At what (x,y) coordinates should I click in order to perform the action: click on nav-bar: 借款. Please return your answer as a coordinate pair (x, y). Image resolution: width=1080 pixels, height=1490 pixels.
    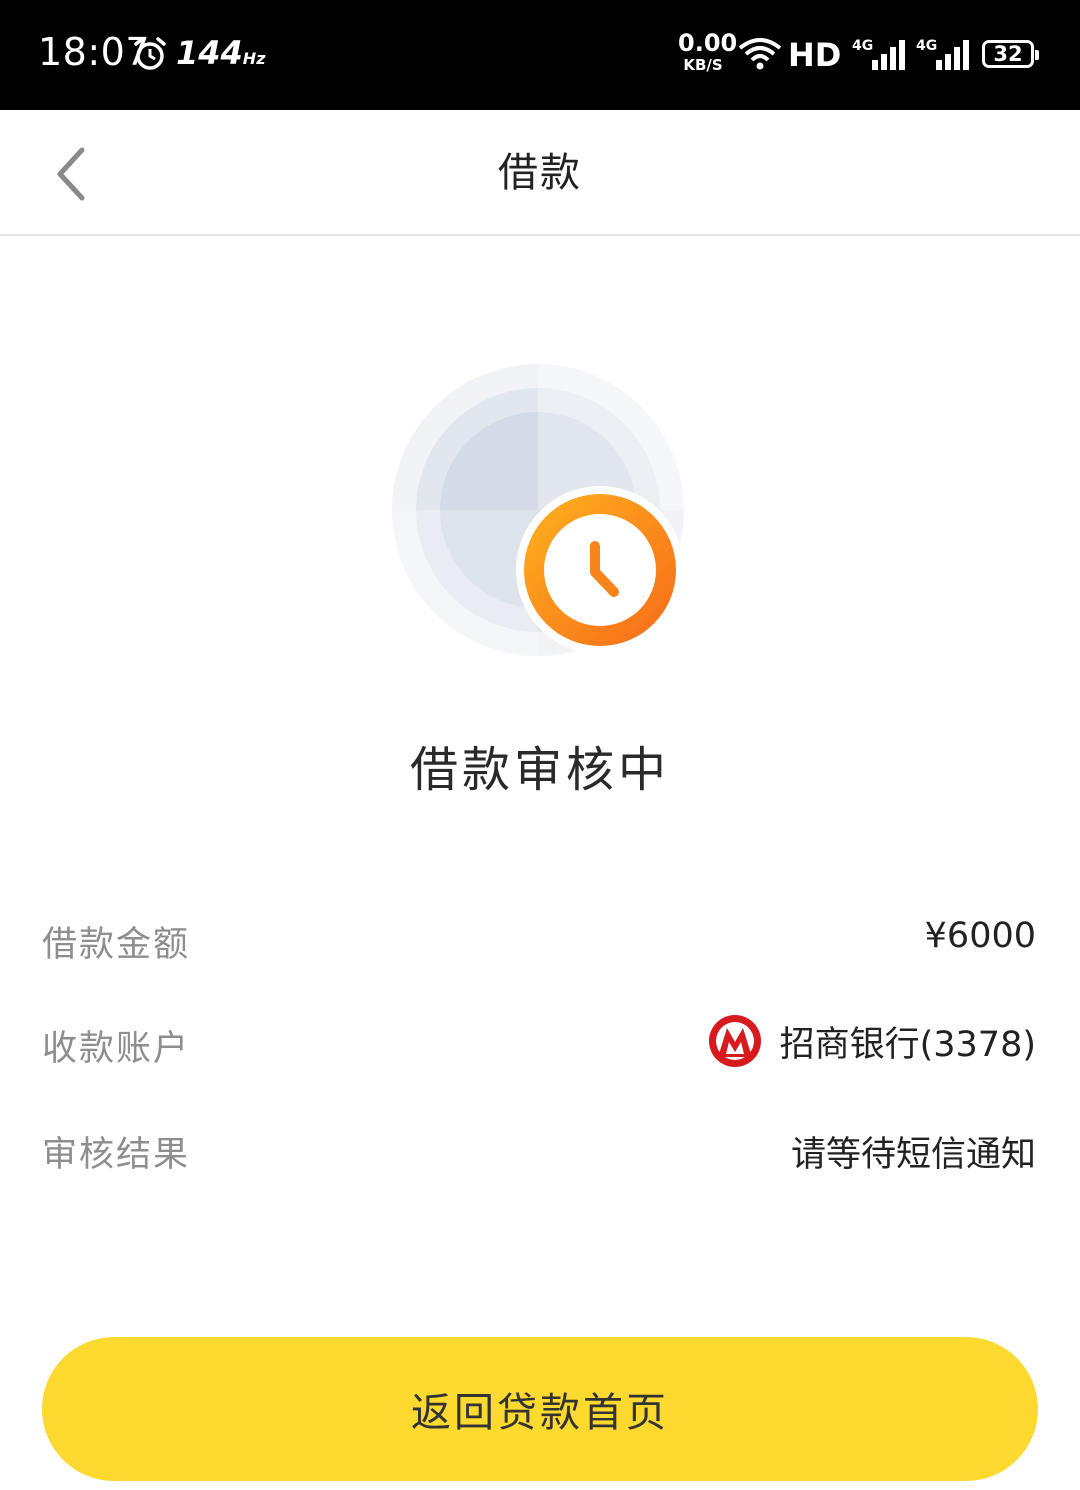
    Looking at the image, I should click on (540, 173).